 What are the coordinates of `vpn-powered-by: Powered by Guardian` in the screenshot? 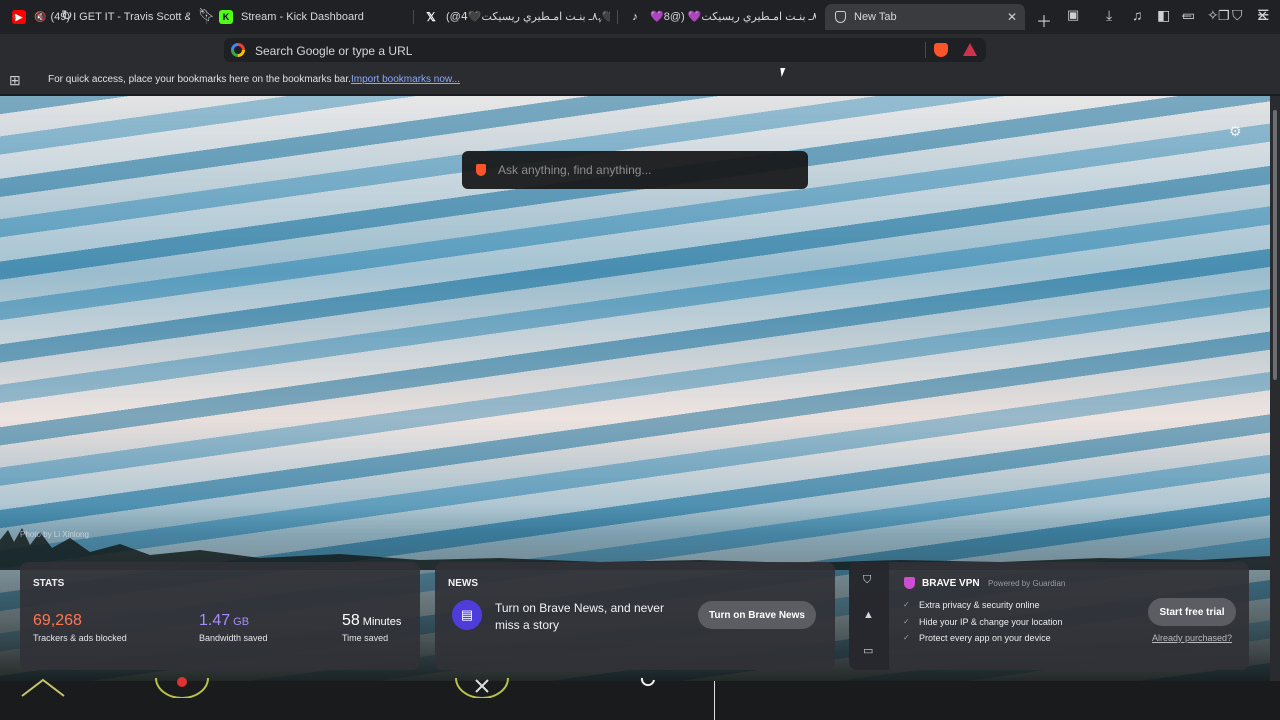 It's located at (1027, 583).